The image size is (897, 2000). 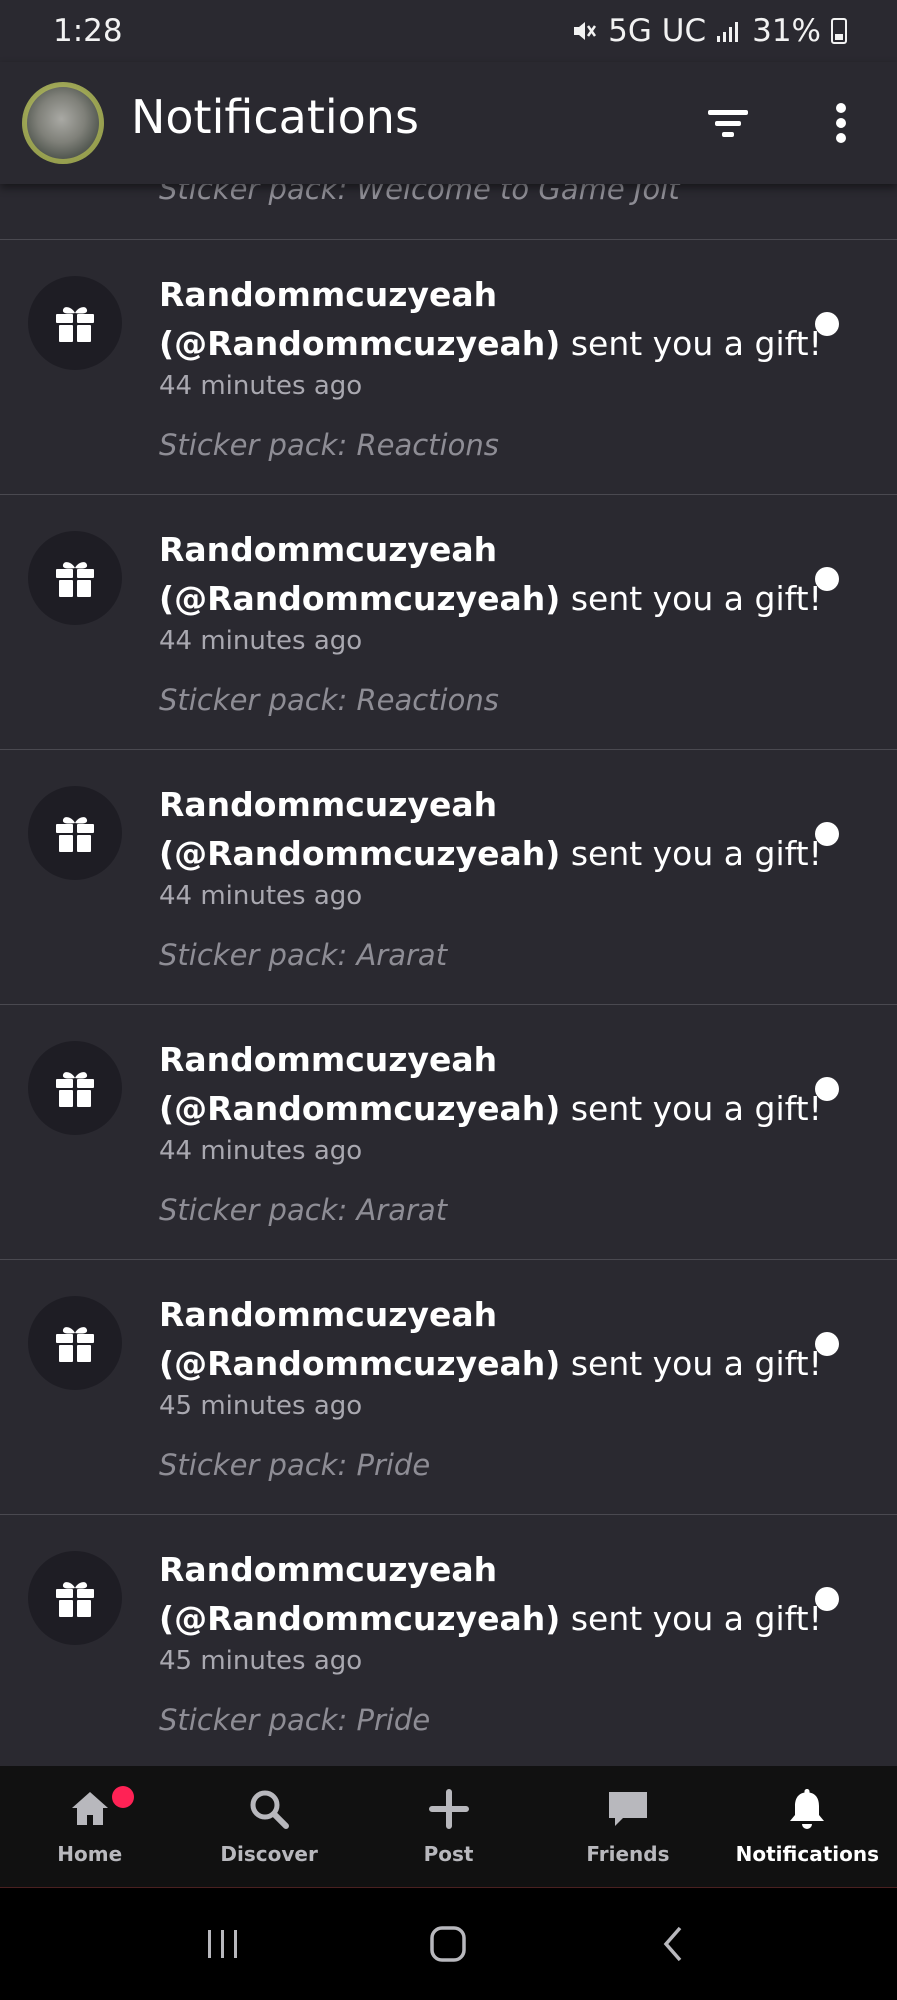 What do you see at coordinates (90, 1854) in the screenshot?
I see `nav-label-home: Home` at bounding box center [90, 1854].